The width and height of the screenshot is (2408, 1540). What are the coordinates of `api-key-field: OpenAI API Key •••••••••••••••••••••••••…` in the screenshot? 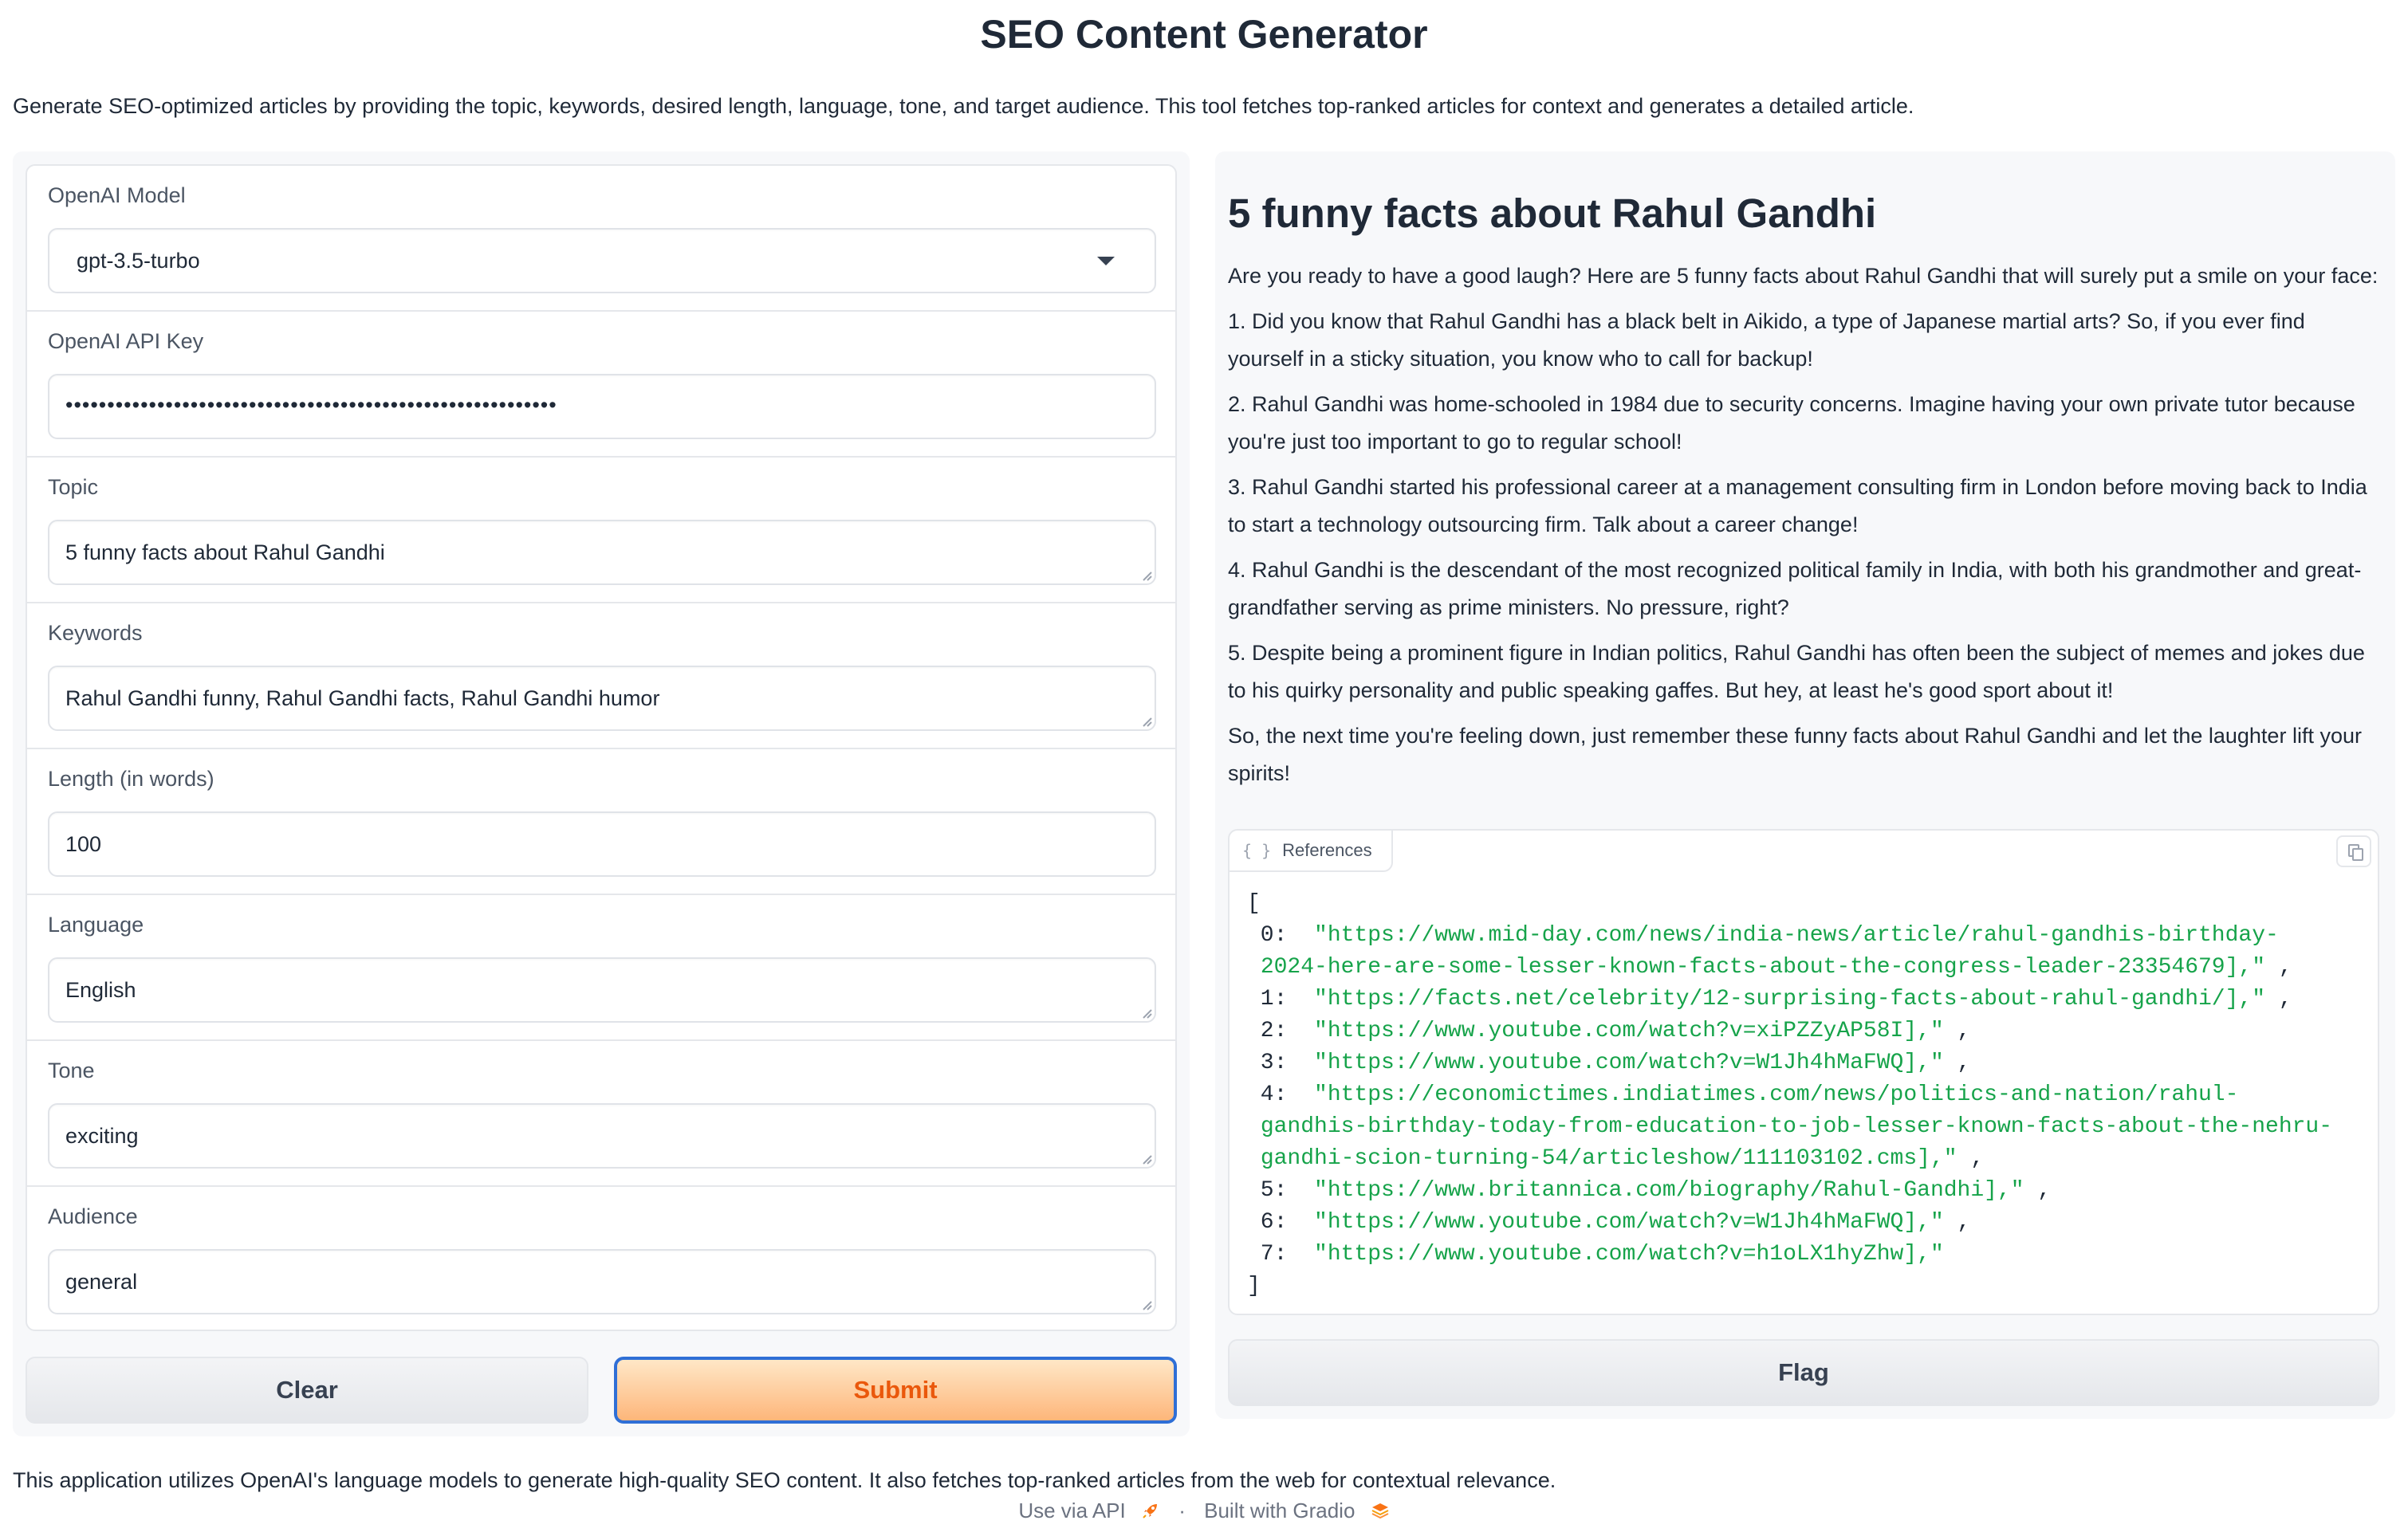 It's located at (601, 385).